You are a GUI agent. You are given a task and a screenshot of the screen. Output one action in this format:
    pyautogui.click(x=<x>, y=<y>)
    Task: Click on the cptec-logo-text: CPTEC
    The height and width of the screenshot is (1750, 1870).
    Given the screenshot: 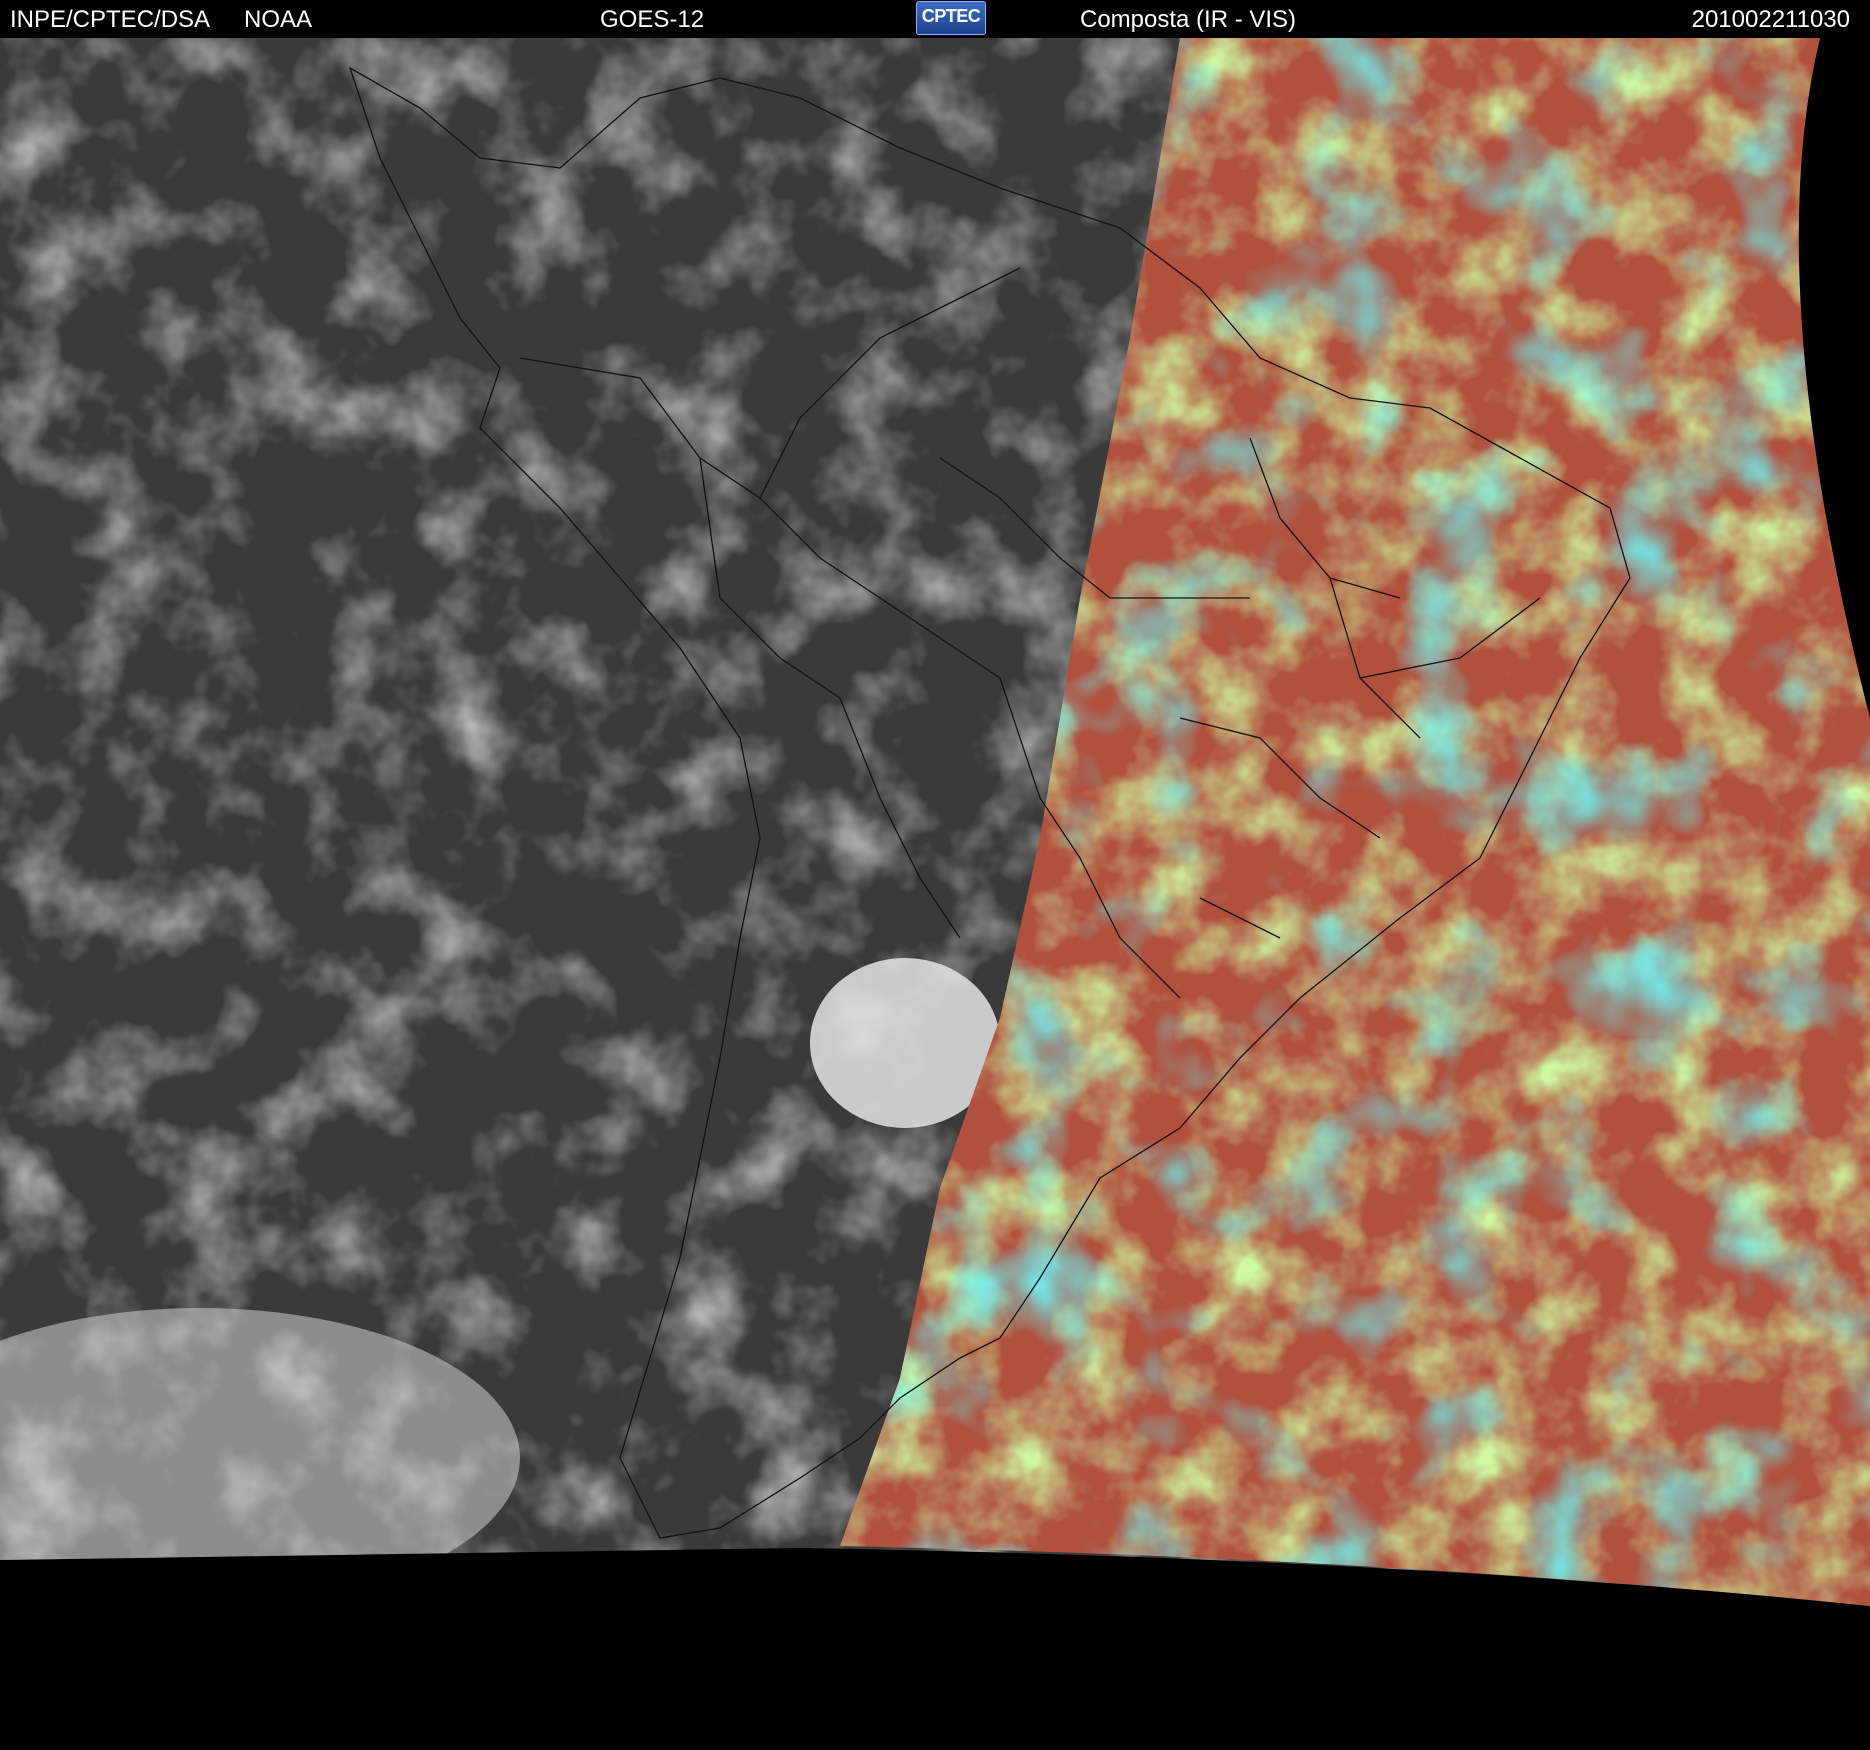 What is the action you would take?
    pyautogui.click(x=951, y=16)
    